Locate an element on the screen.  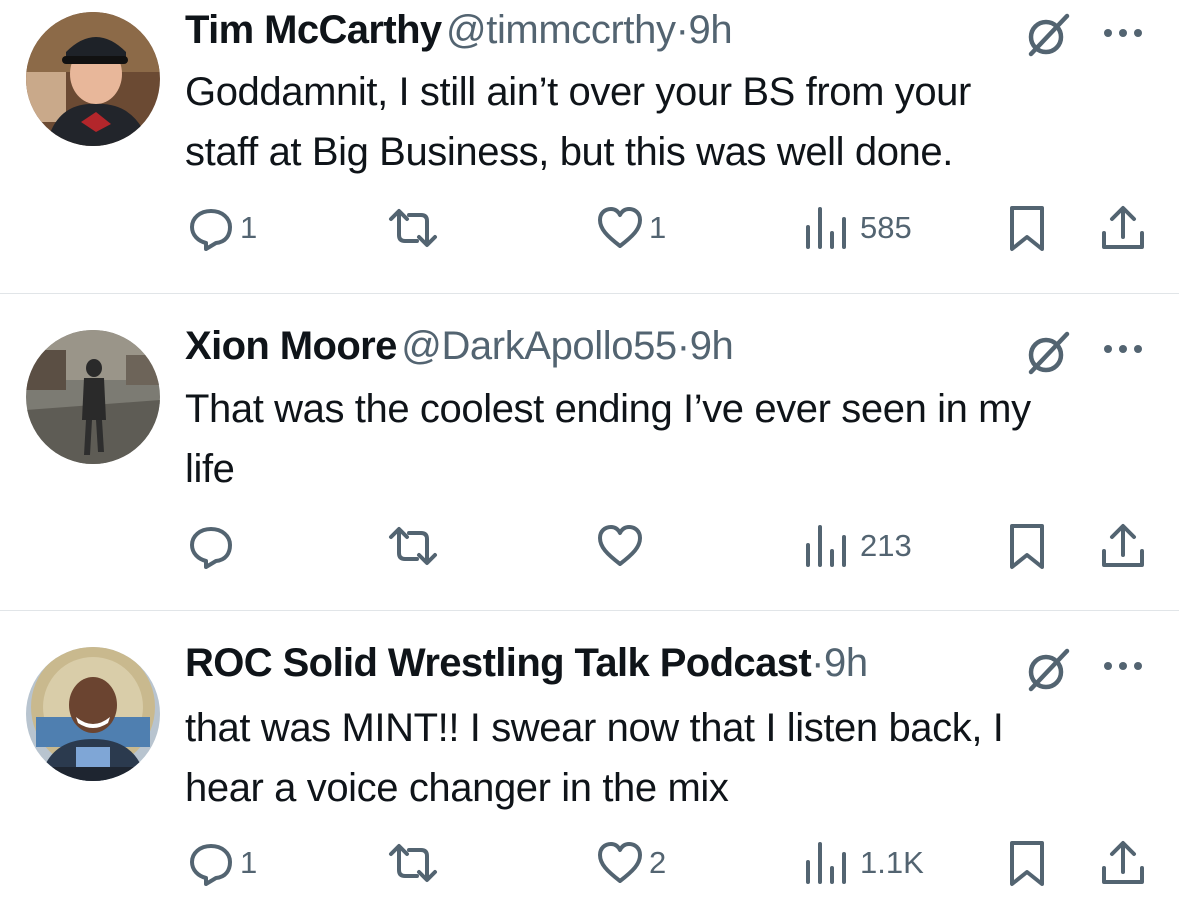
tweet-header: Xion Moore @DarkApollo55·9h is located at coordinates (459, 354).